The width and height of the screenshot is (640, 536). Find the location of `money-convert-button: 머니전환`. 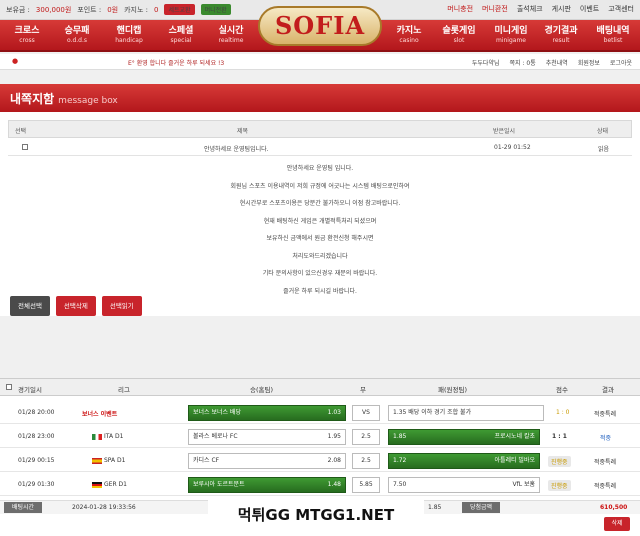

money-convert-button: 머니전환 is located at coordinates (215, 9).